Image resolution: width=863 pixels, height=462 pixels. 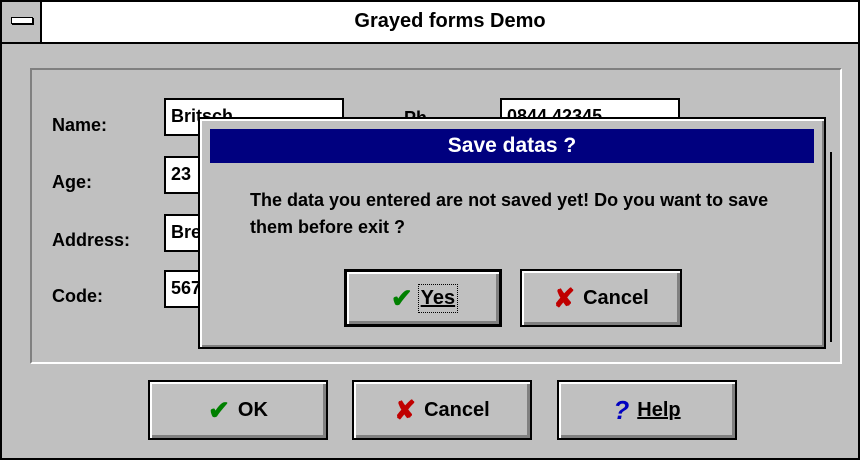 I want to click on ok-button: ✔ OK, so click(x=238, y=410).